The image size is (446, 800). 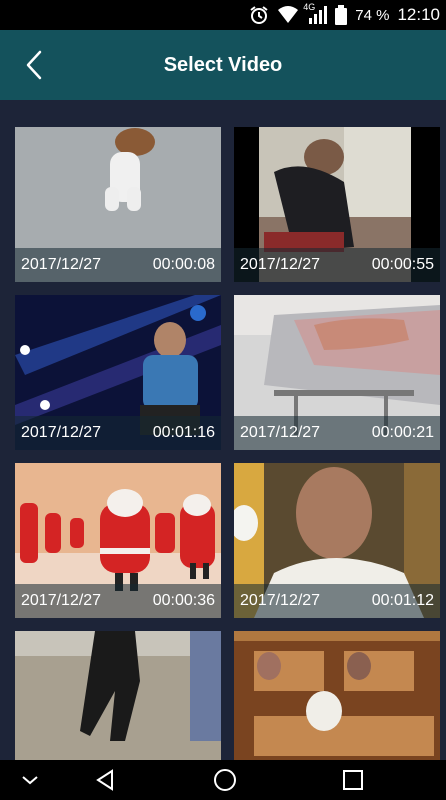 What do you see at coordinates (337, 265) in the screenshot?
I see `video-meta: 2017/12/27 00:00:55` at bounding box center [337, 265].